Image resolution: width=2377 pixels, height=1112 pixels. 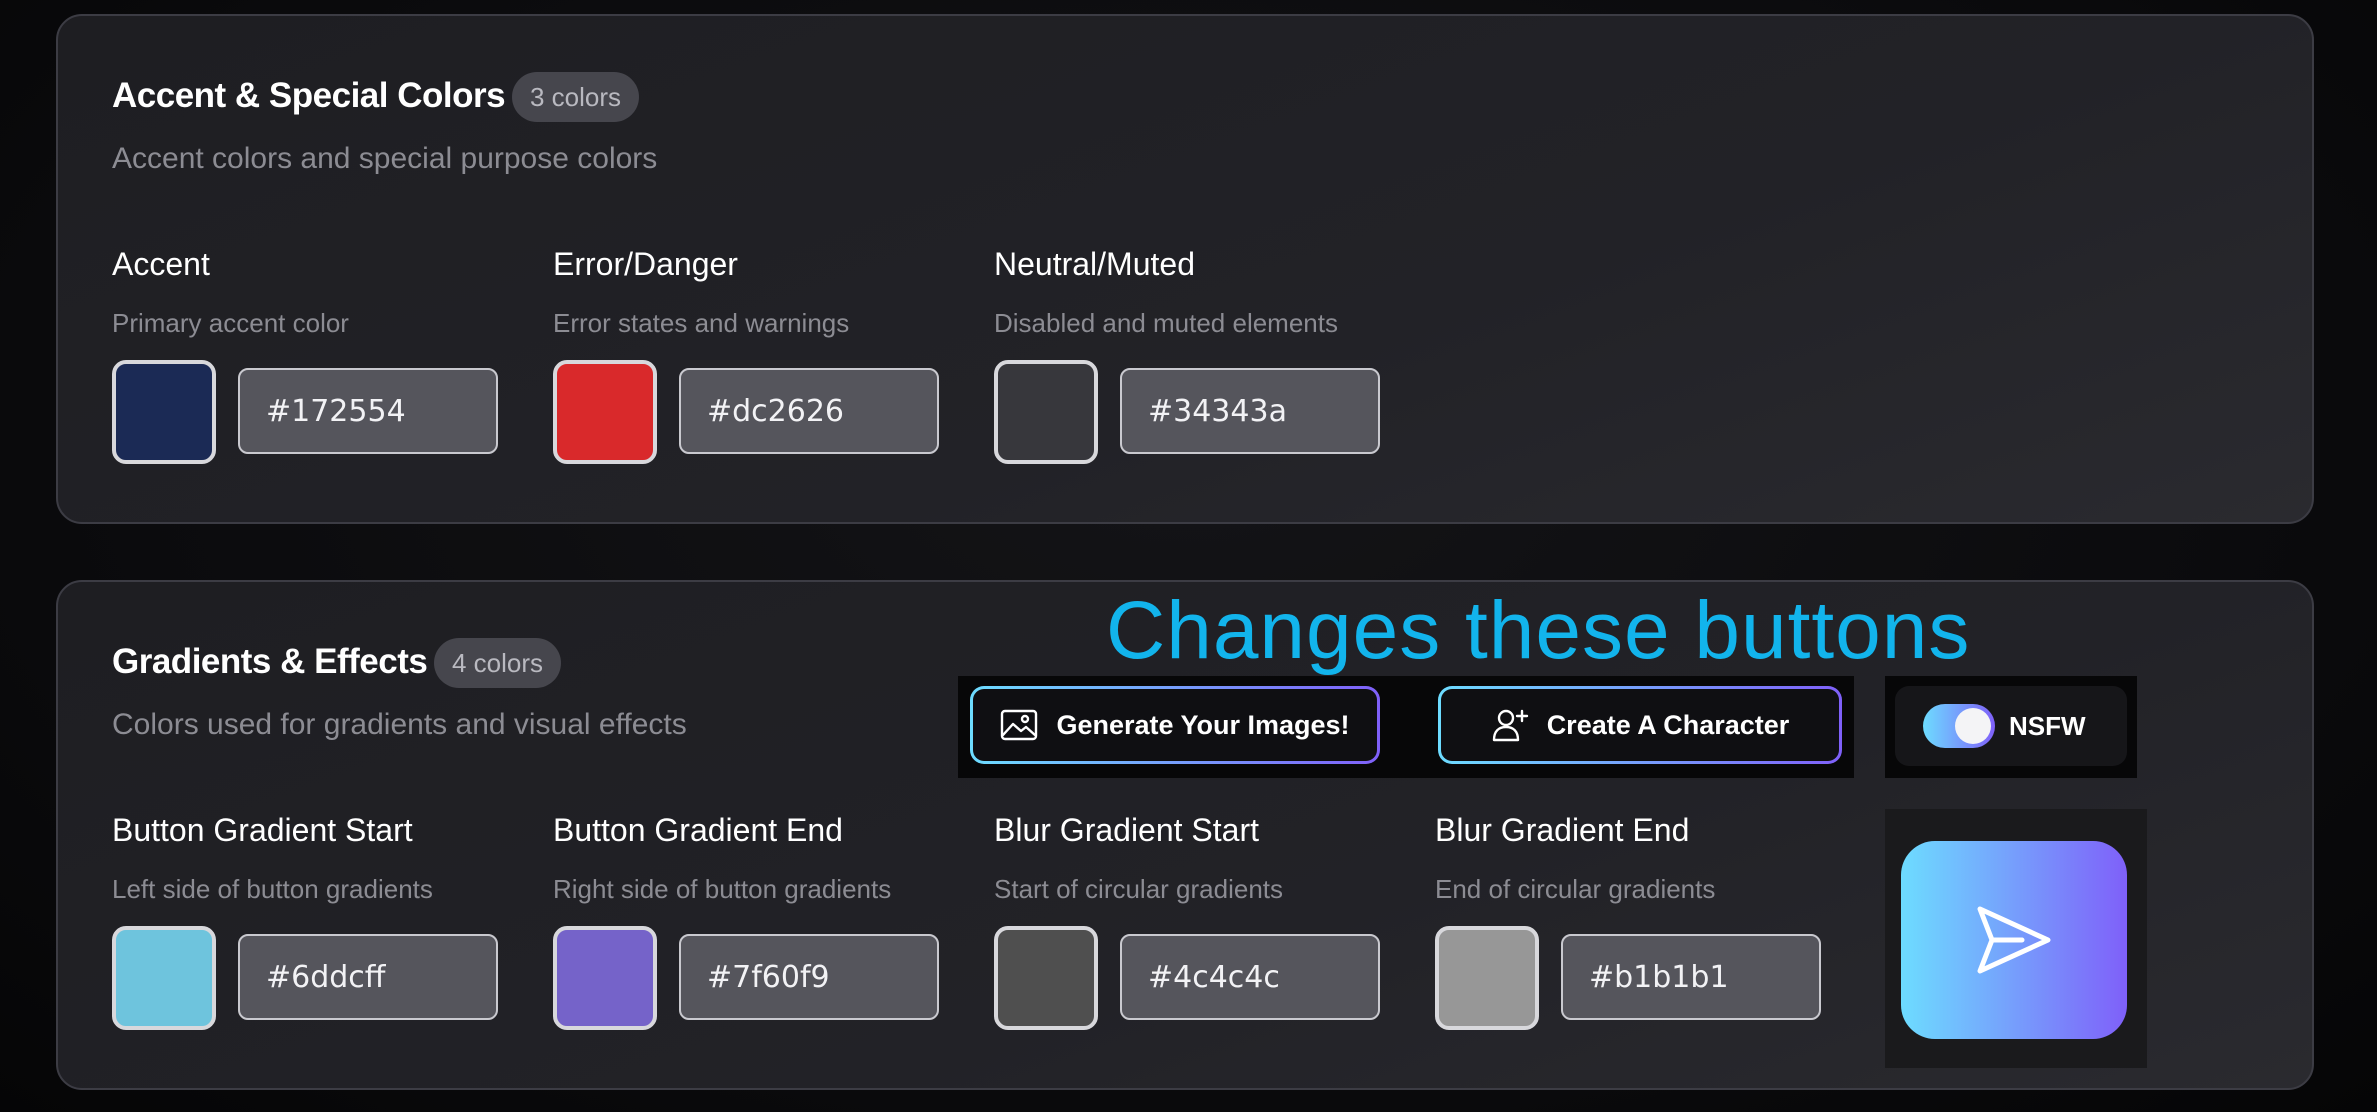 What do you see at coordinates (1691, 977) in the screenshot?
I see `hex-input-blur-gradient-end` at bounding box center [1691, 977].